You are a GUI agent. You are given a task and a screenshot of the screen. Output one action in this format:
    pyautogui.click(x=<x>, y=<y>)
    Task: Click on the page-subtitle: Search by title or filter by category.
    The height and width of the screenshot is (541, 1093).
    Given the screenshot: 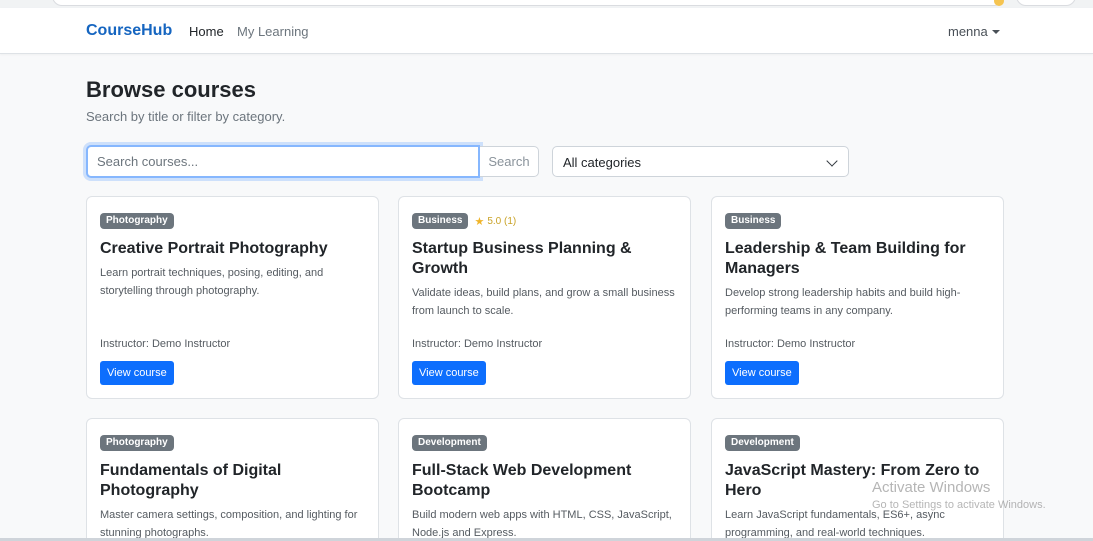 What is the action you would take?
    pyautogui.click(x=186, y=116)
    